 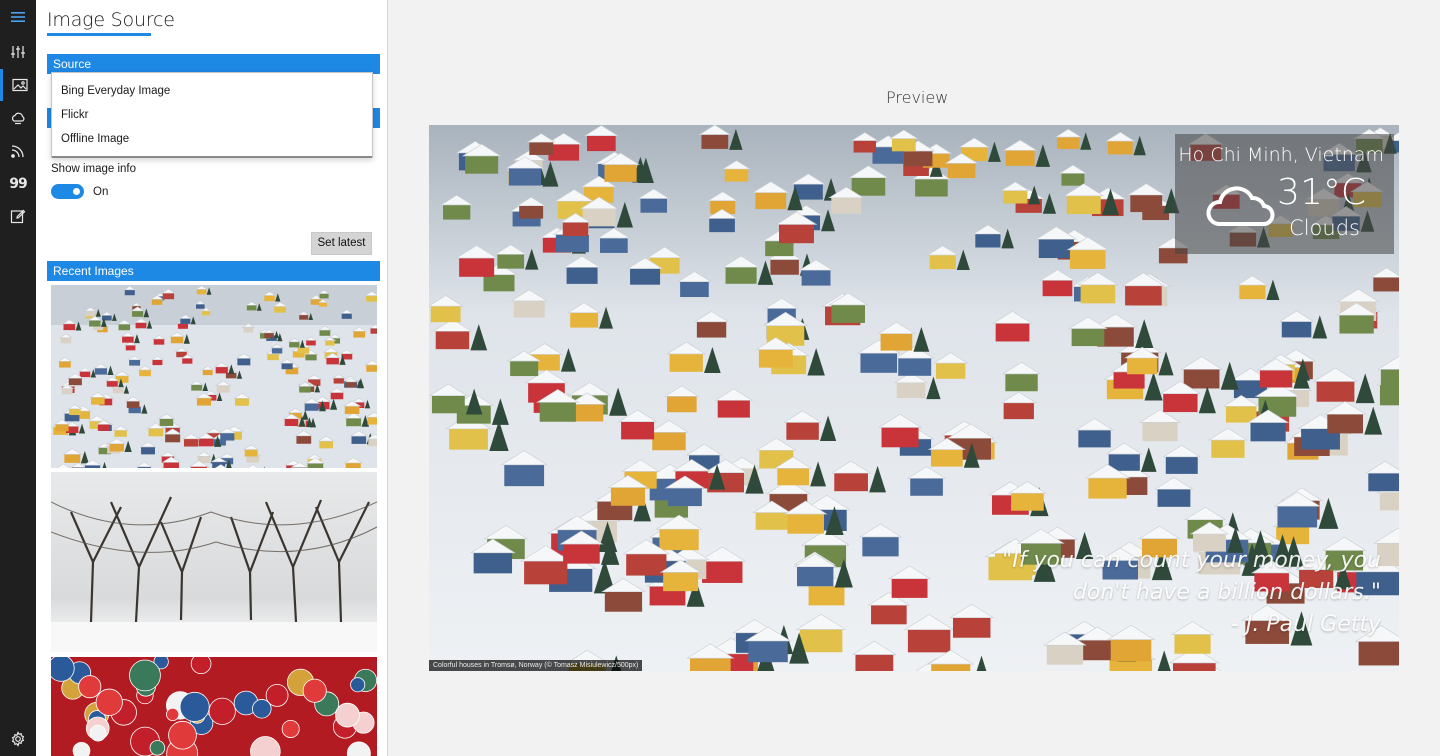 What do you see at coordinates (1305, 624) in the screenshot?
I see `quote-author: - J. Paul Getty` at bounding box center [1305, 624].